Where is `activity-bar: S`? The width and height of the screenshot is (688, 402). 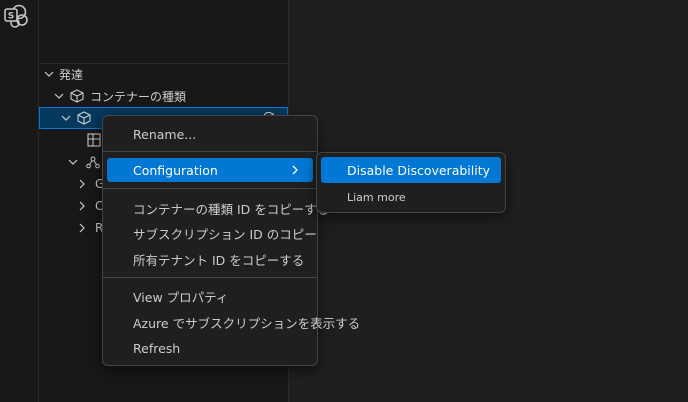 activity-bar: S is located at coordinates (19, 201).